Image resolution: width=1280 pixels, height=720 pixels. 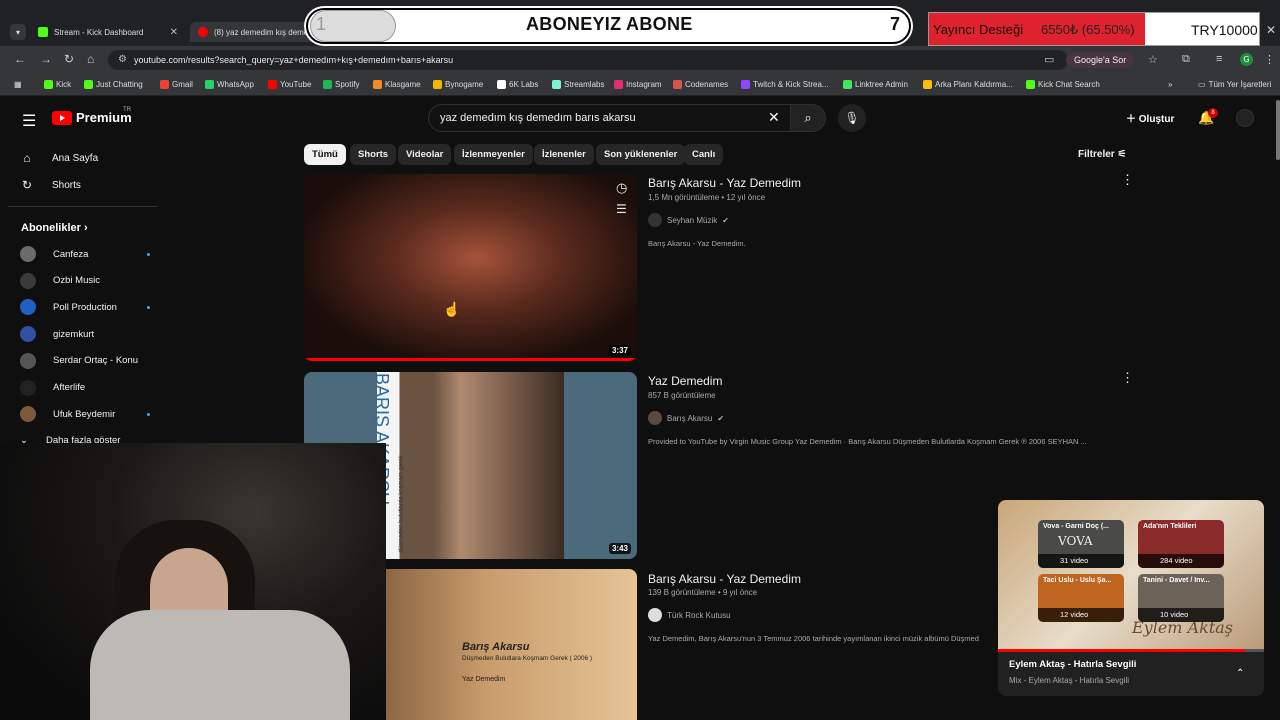 What do you see at coordinates (85, 387) in the screenshot?
I see `sidebar-subscription: Afterlife` at bounding box center [85, 387].